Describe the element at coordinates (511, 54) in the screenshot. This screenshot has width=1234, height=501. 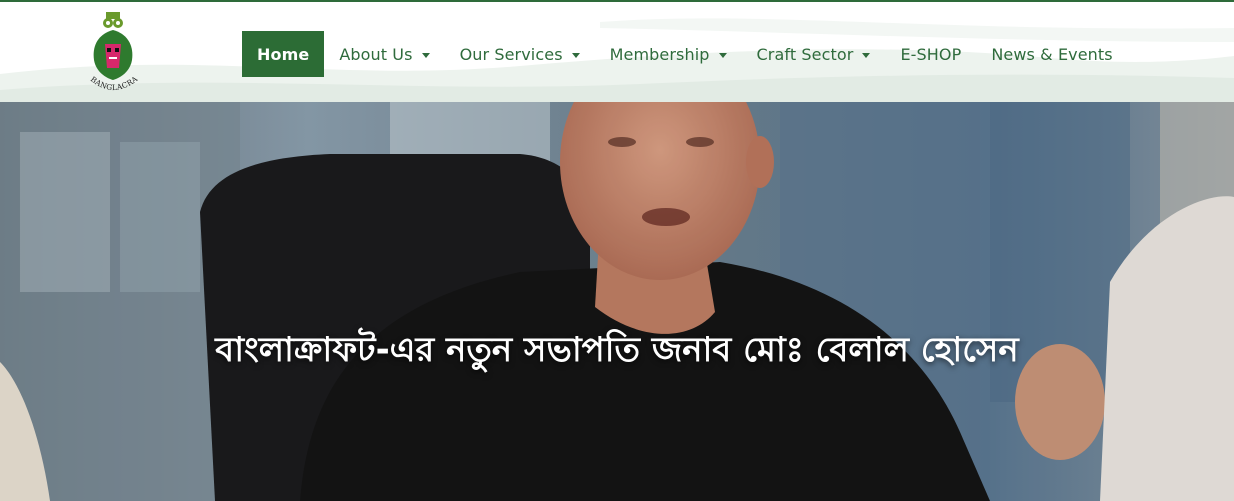
I see `nav-our-services-label: Our Services` at that location.